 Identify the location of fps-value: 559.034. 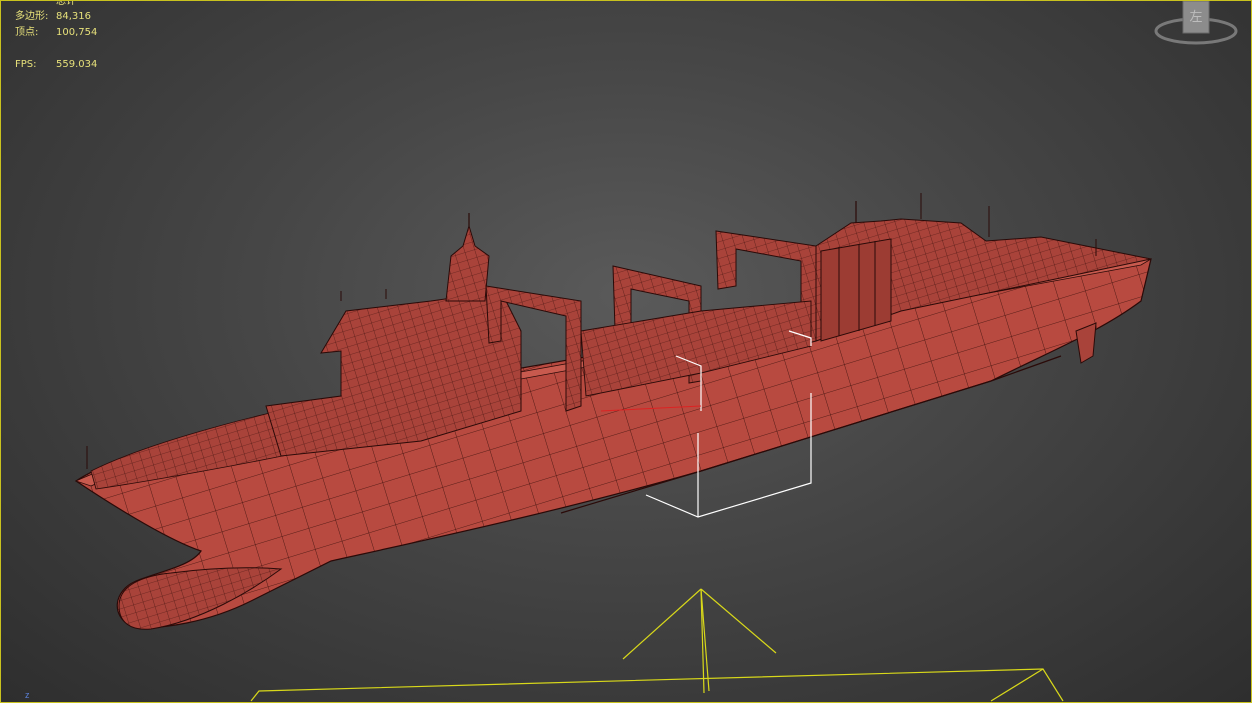
(77, 64).